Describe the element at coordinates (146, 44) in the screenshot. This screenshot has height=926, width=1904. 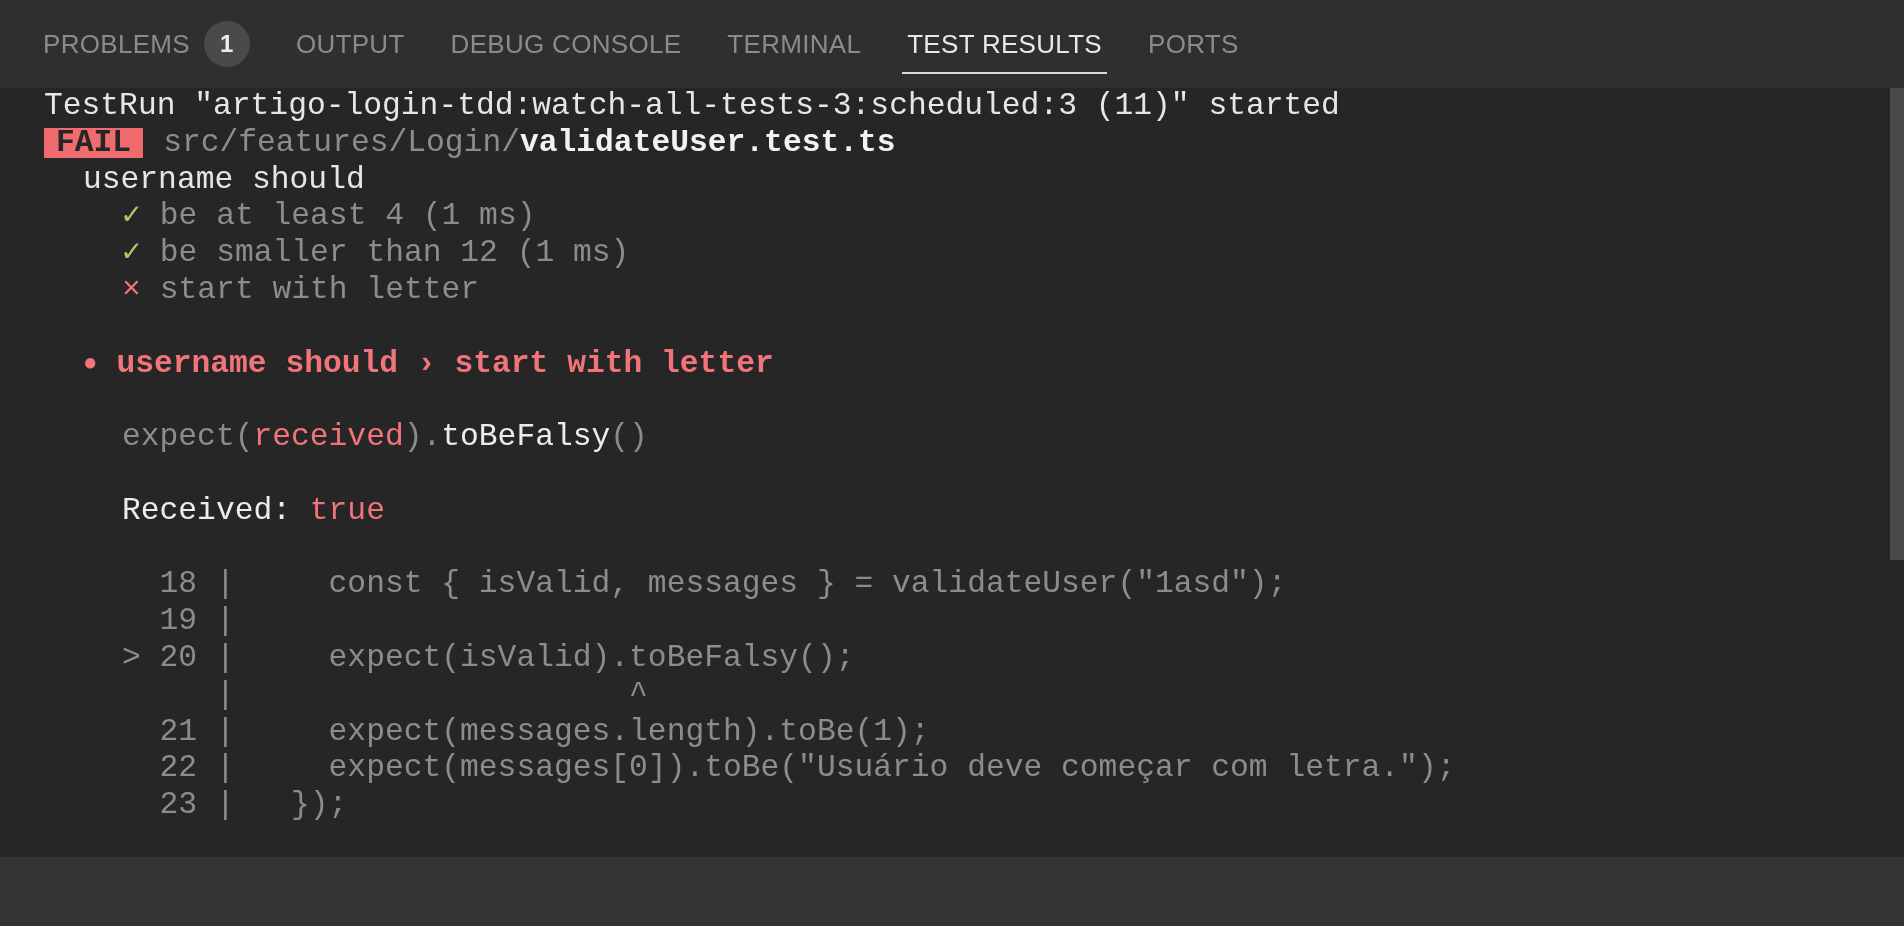
I see `panel-tab: PROBLEMS 1` at that location.